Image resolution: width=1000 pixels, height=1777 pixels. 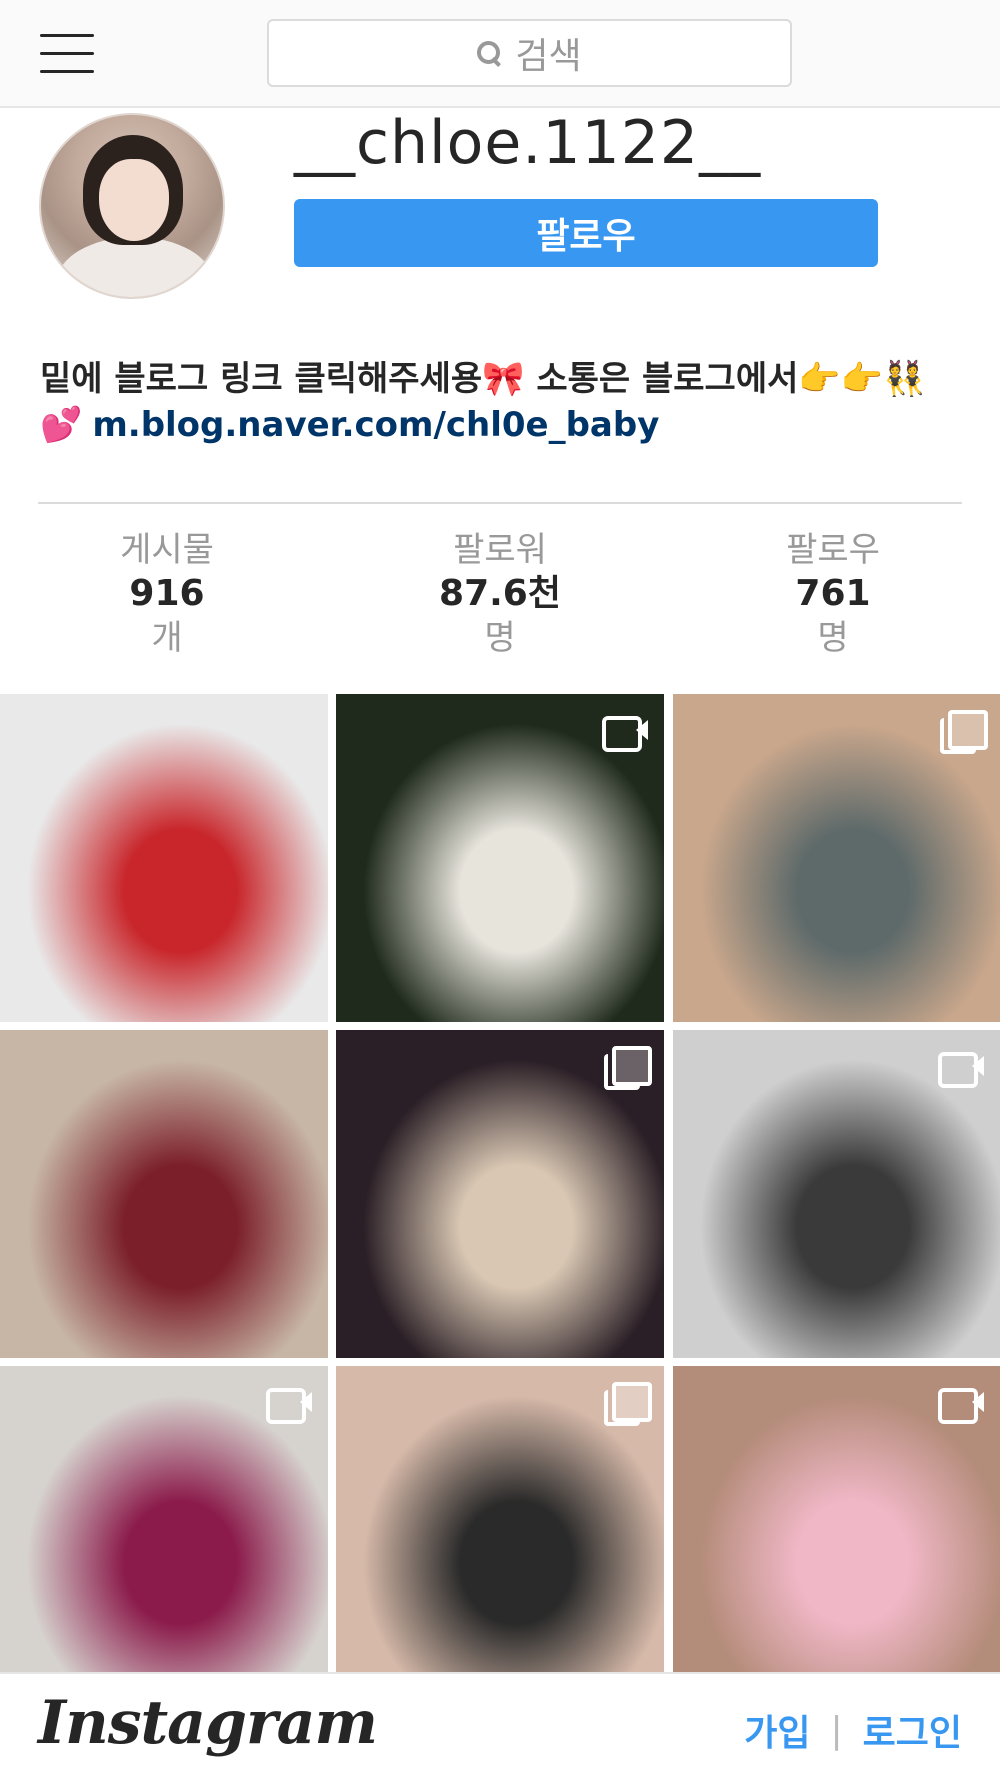 I want to click on stat-label: 팔로워, so click(x=500, y=550).